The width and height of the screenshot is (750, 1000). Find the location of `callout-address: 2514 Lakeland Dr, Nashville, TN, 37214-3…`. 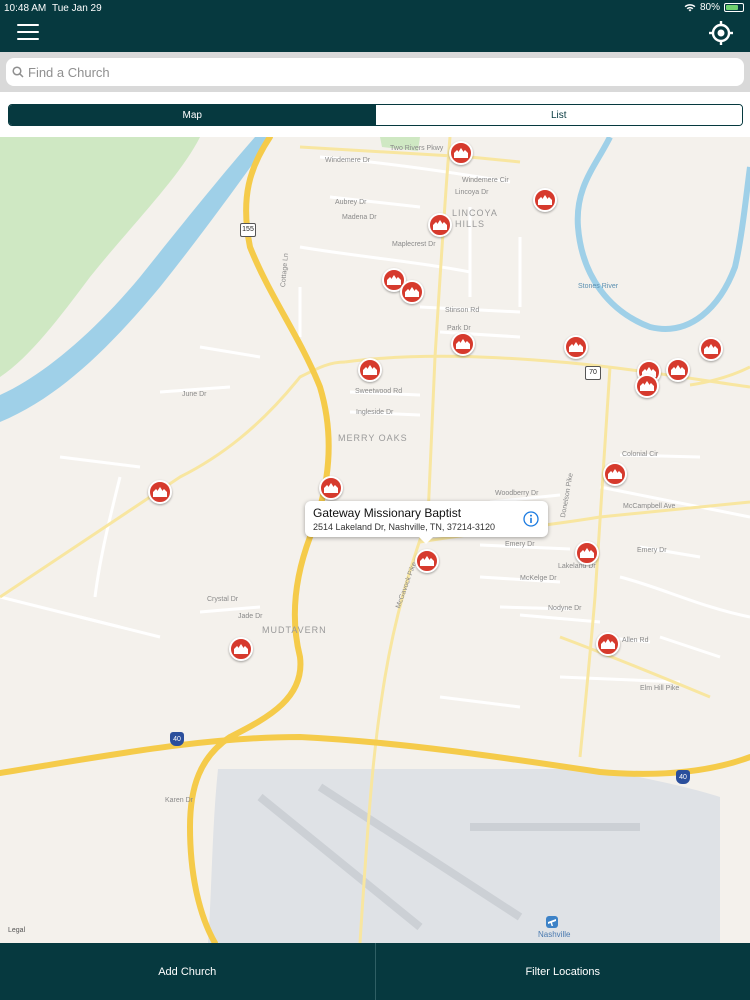

callout-address: 2514 Lakeland Dr, Nashville, TN, 37214-3… is located at coordinates (404, 527).